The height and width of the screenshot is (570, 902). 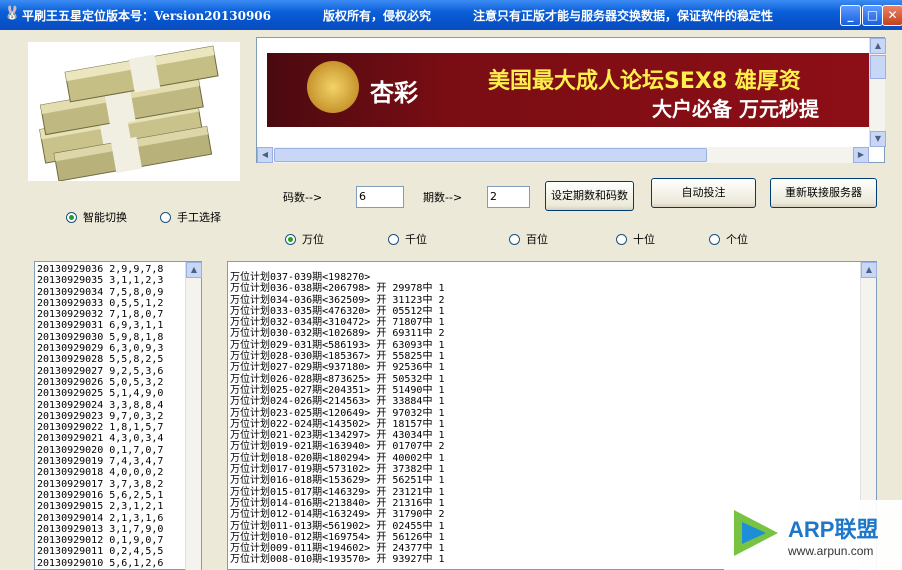 What do you see at coordinates (377, 16) in the screenshot?
I see `title-copyright: 版权所有，侵权必究` at bounding box center [377, 16].